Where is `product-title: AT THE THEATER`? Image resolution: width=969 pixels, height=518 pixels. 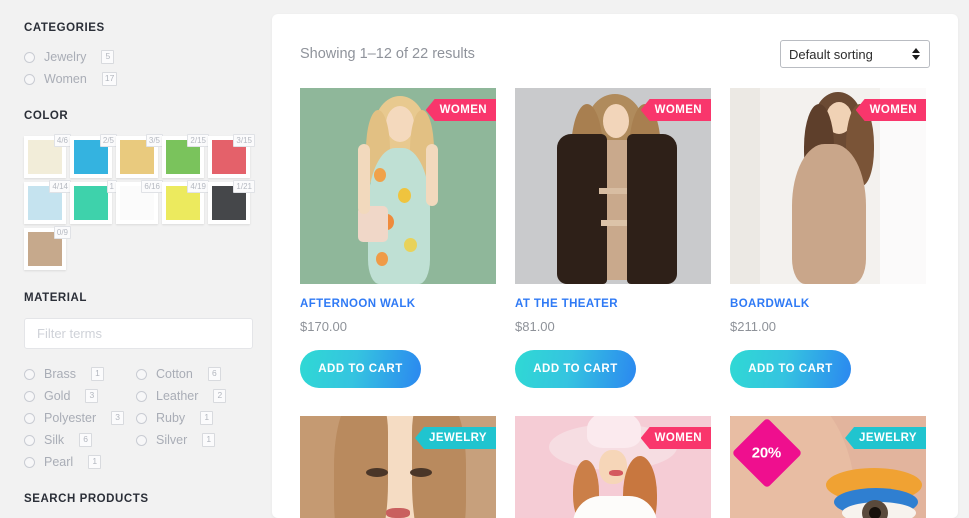
product-title: AT THE THEATER is located at coordinates (613, 304).